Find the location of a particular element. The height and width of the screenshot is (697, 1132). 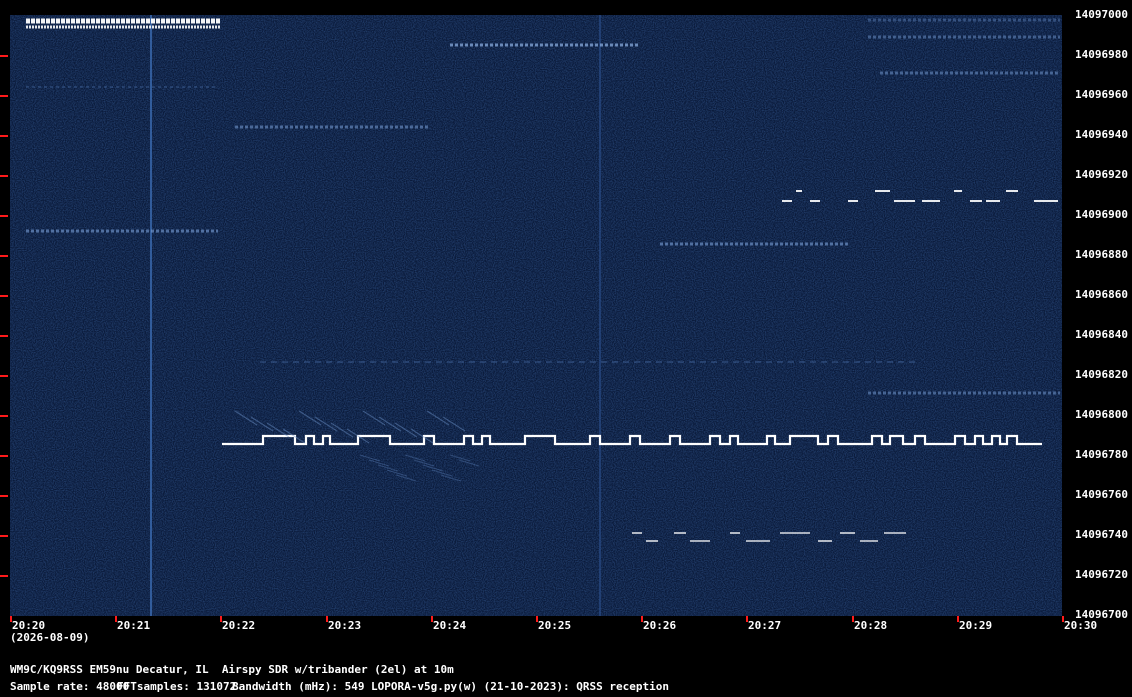

y-tick-label: 14096700 is located at coordinates (1101, 614).